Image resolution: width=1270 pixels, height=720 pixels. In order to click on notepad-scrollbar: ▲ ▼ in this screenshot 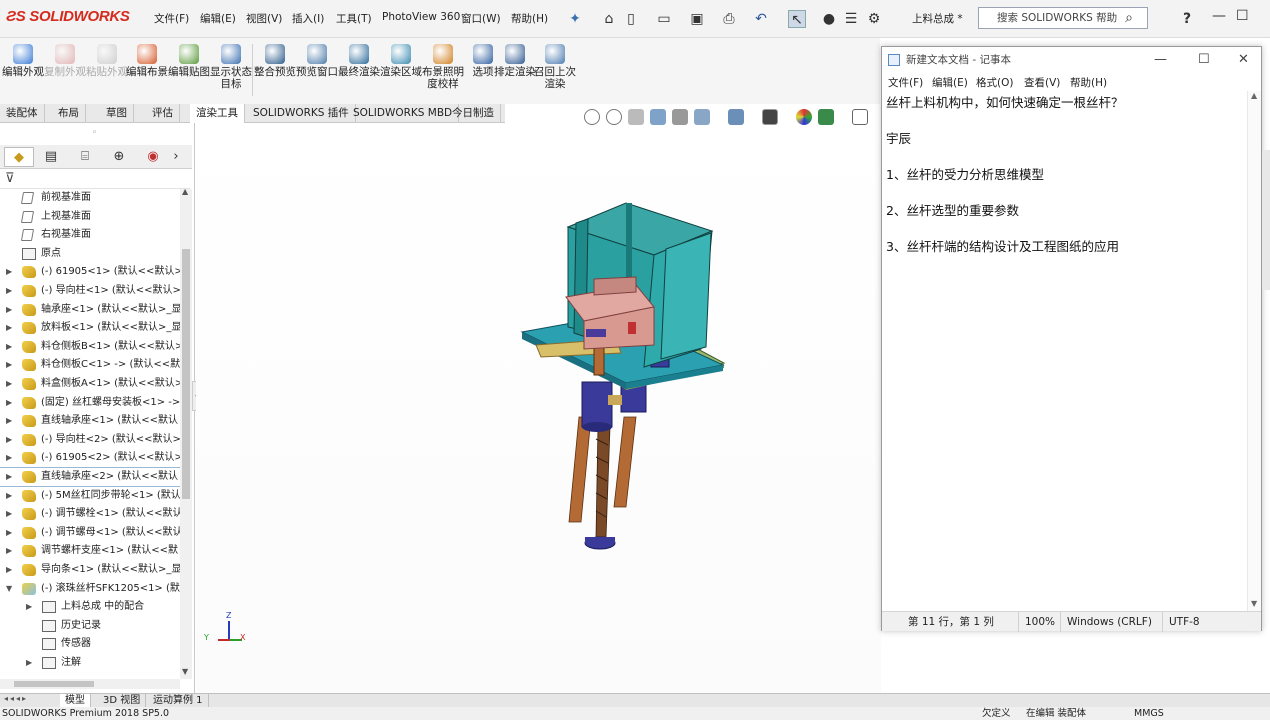, I will do `click(1254, 351)`.